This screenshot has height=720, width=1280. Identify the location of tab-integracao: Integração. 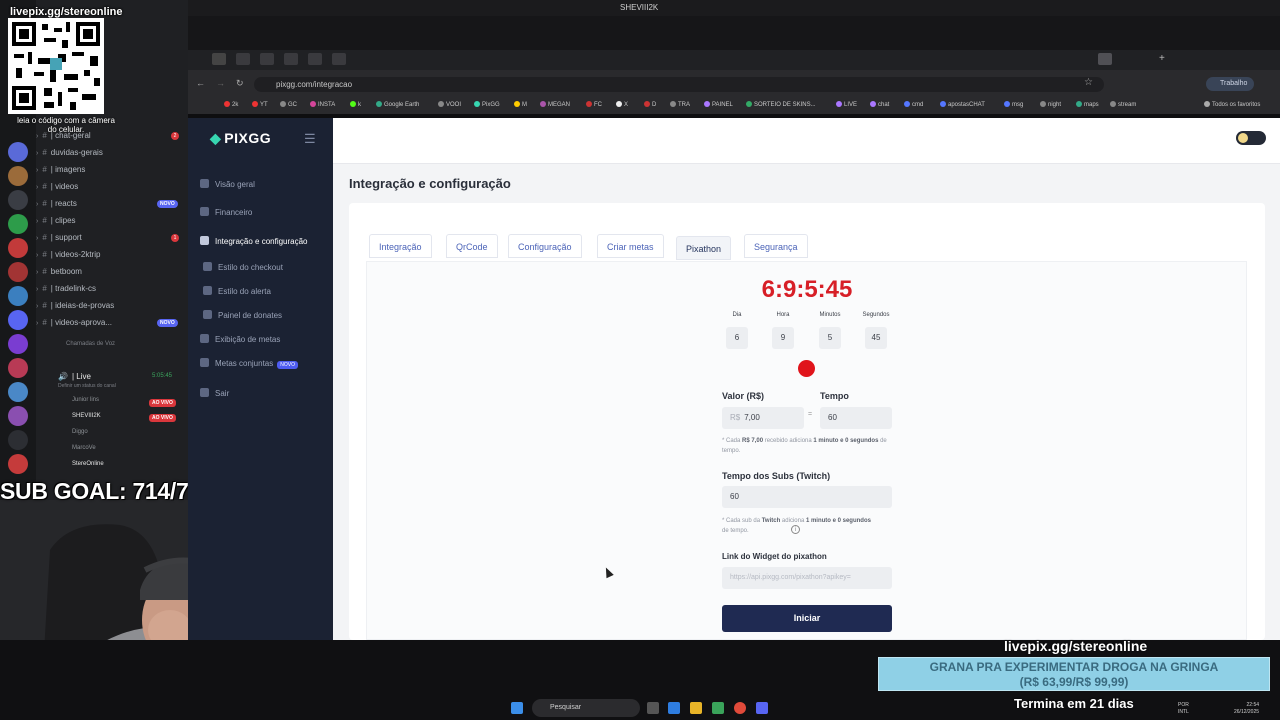
(400, 246).